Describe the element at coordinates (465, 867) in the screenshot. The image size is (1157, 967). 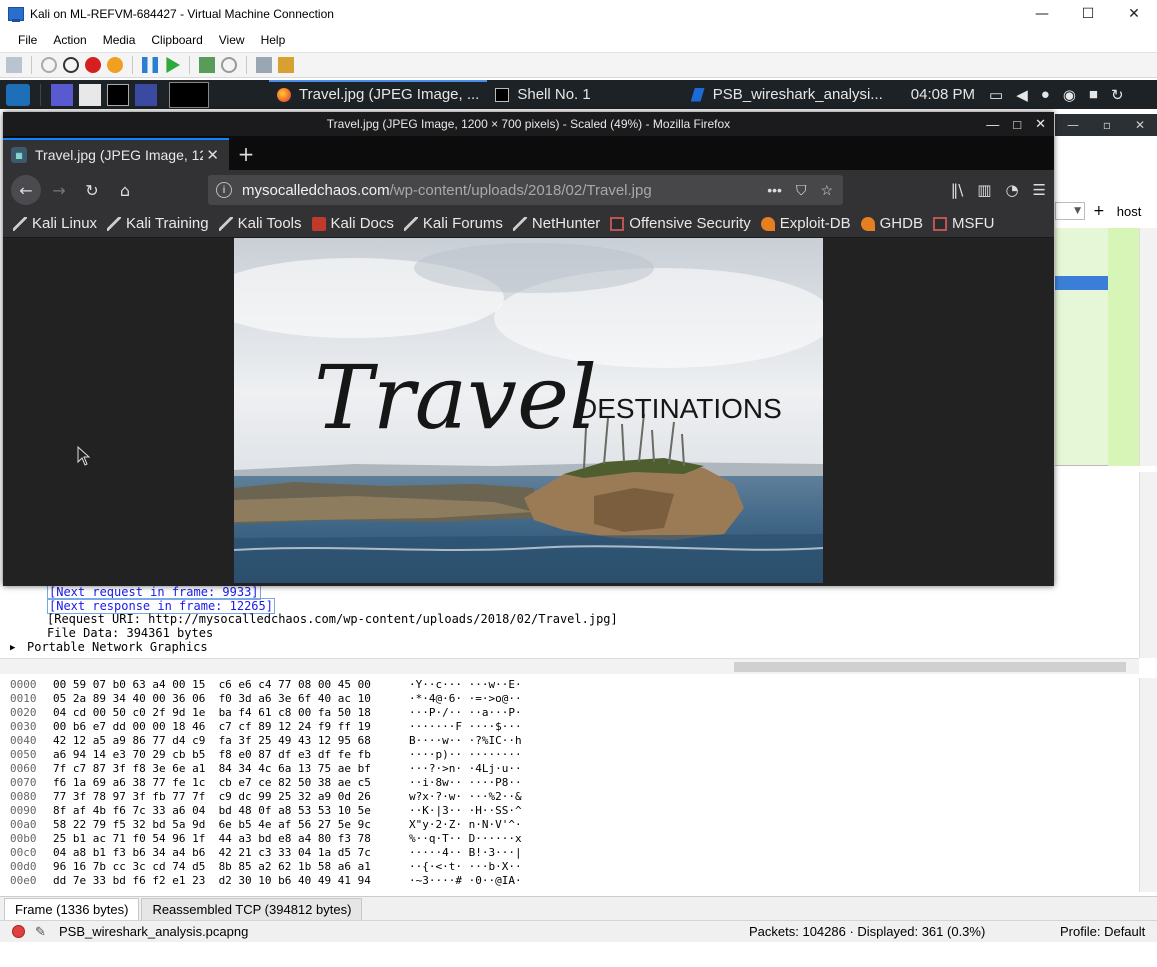
I see `hex-ascii: ··{·<·t· ···b·X··` at that location.